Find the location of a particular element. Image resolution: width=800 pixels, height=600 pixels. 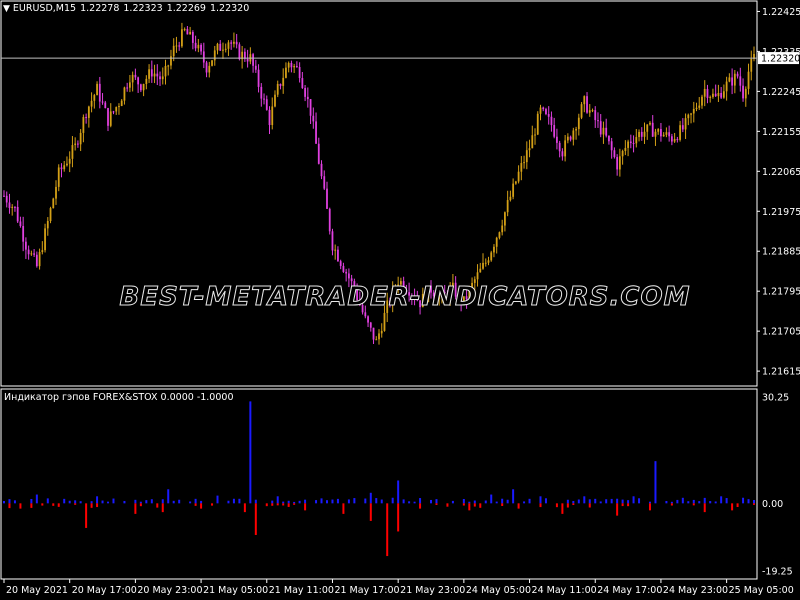

open-value: 1.22278 is located at coordinates (100, 8).